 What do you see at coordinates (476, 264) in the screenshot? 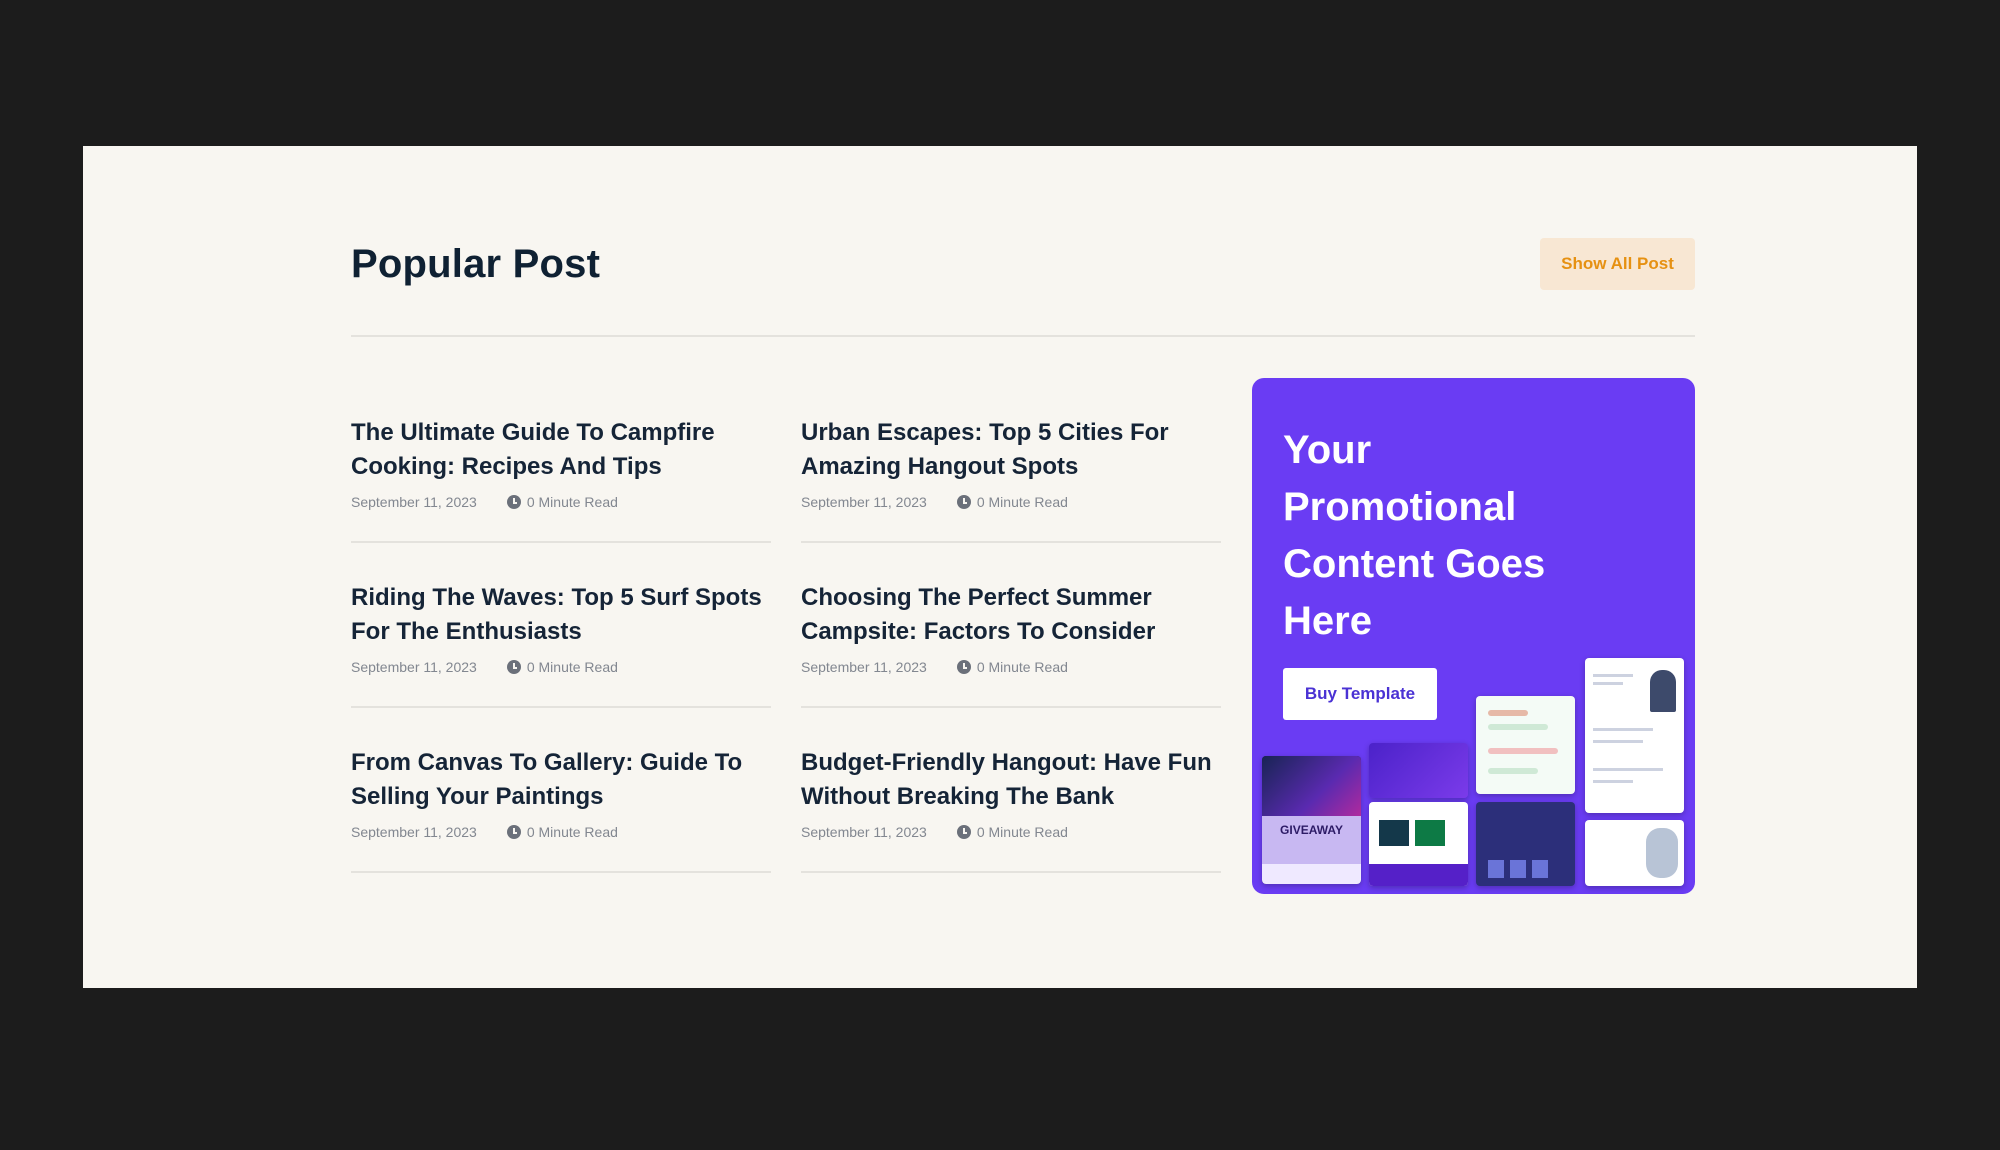
I see `section-title: Popular Post` at bounding box center [476, 264].